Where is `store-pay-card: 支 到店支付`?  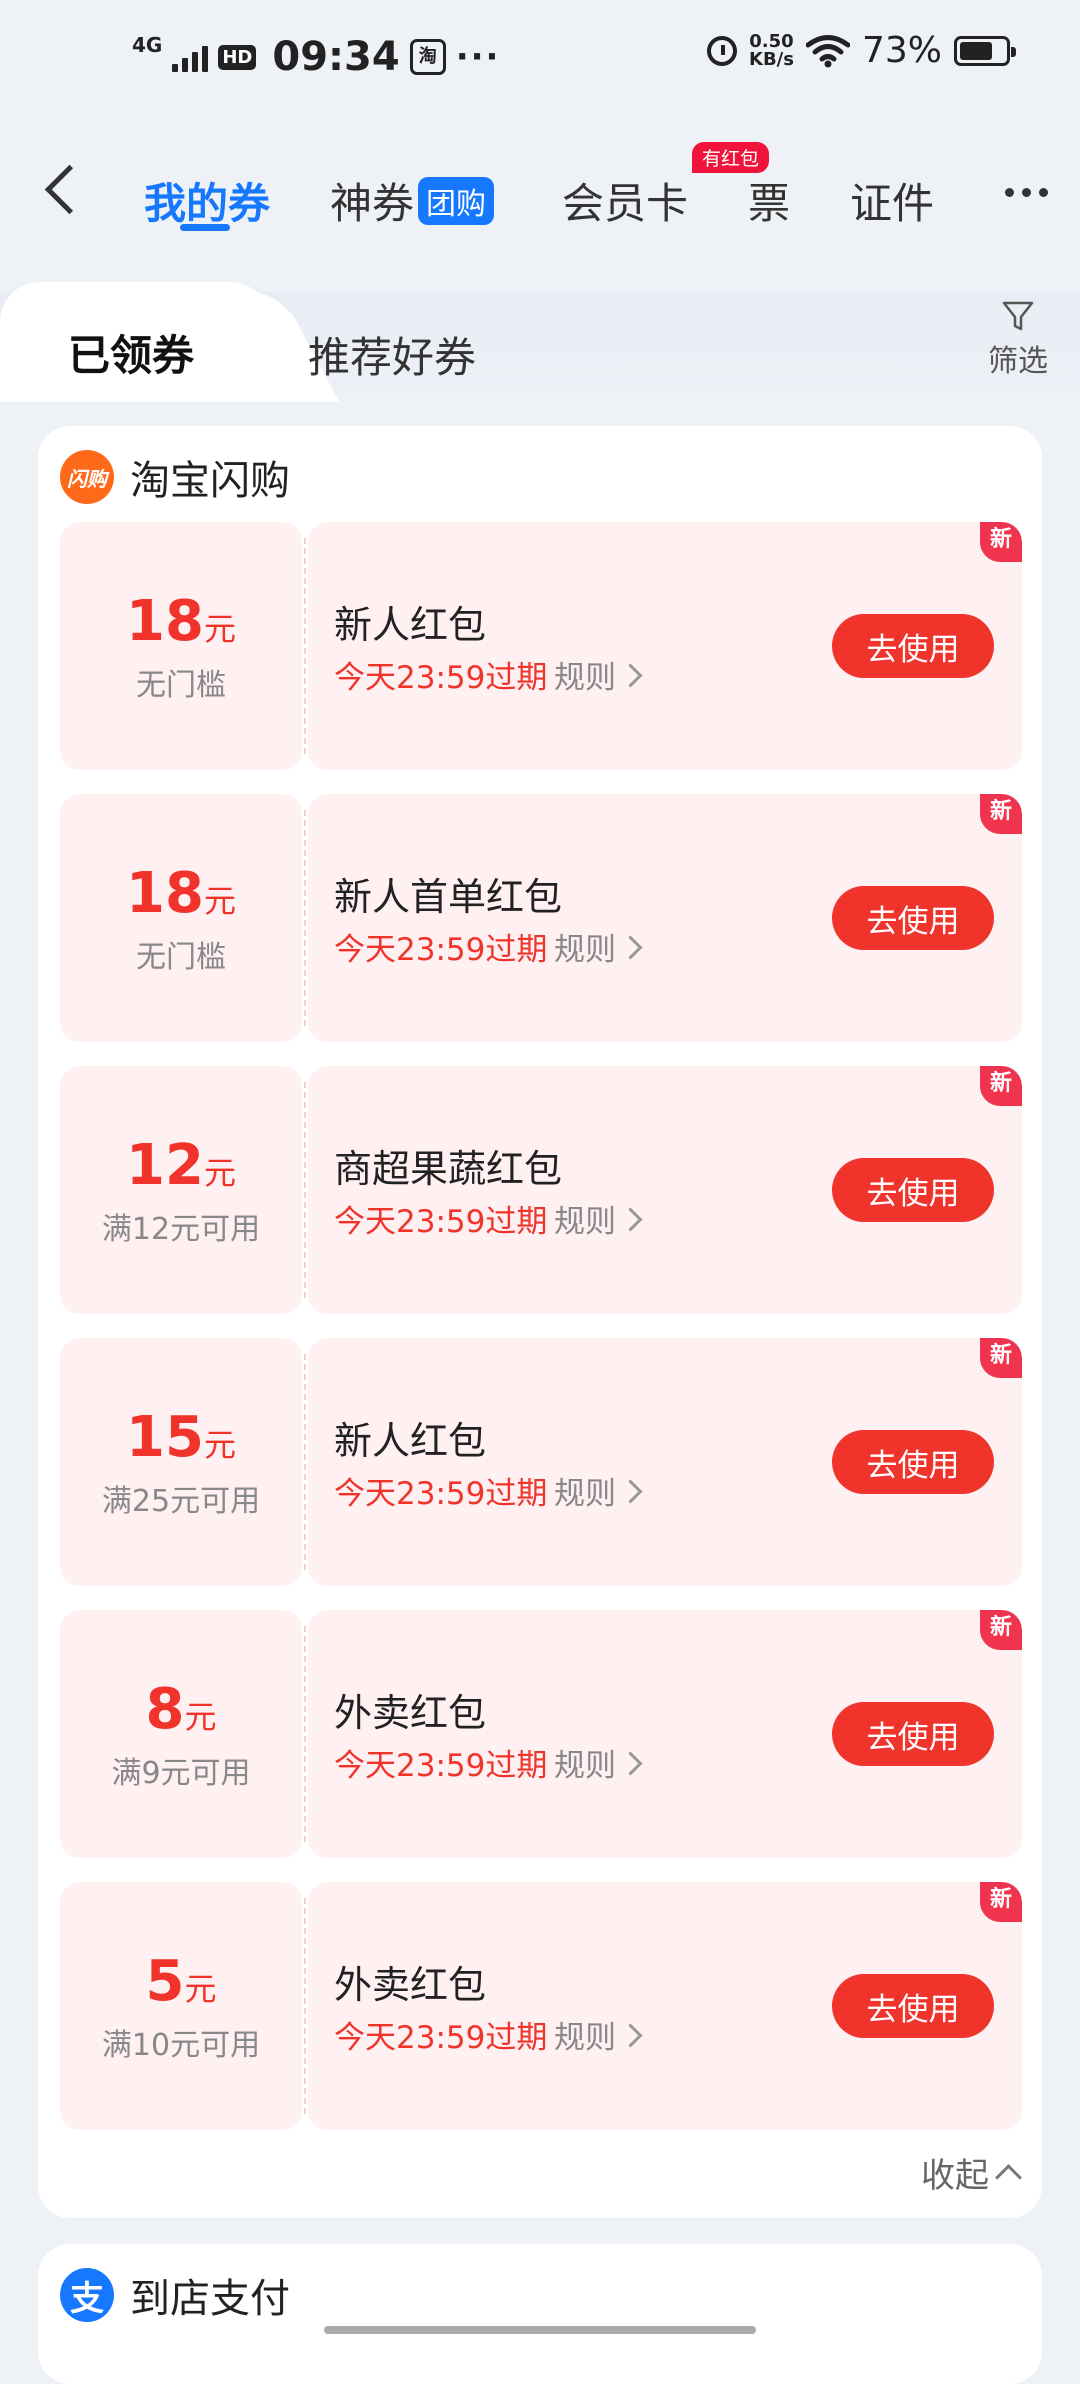
store-pay-card: 支 到店支付 is located at coordinates (540, 2314).